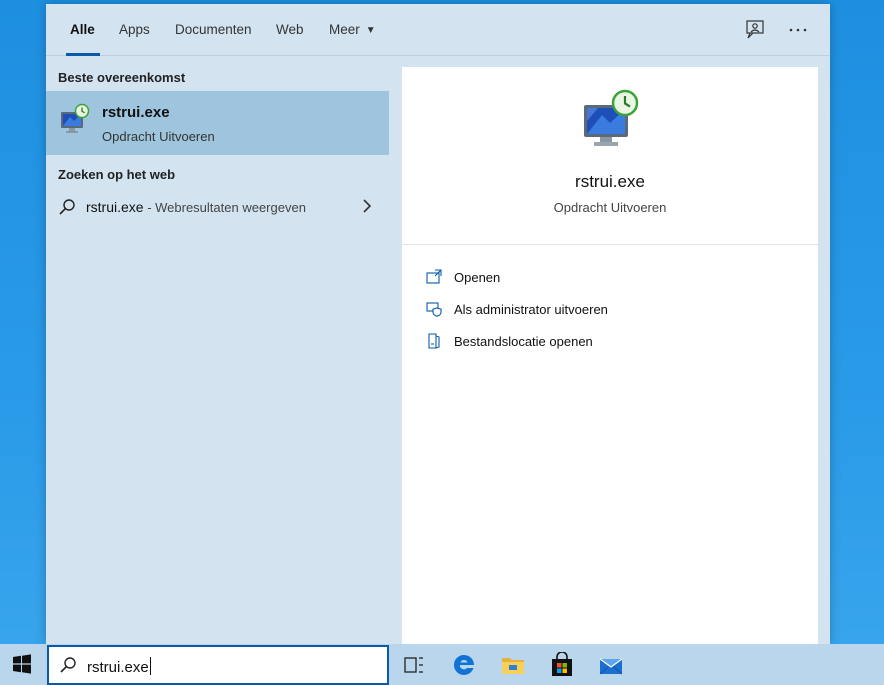 The height and width of the screenshot is (685, 884). I want to click on preview-subtitle: Opdracht Uitvoeren, so click(610, 207).